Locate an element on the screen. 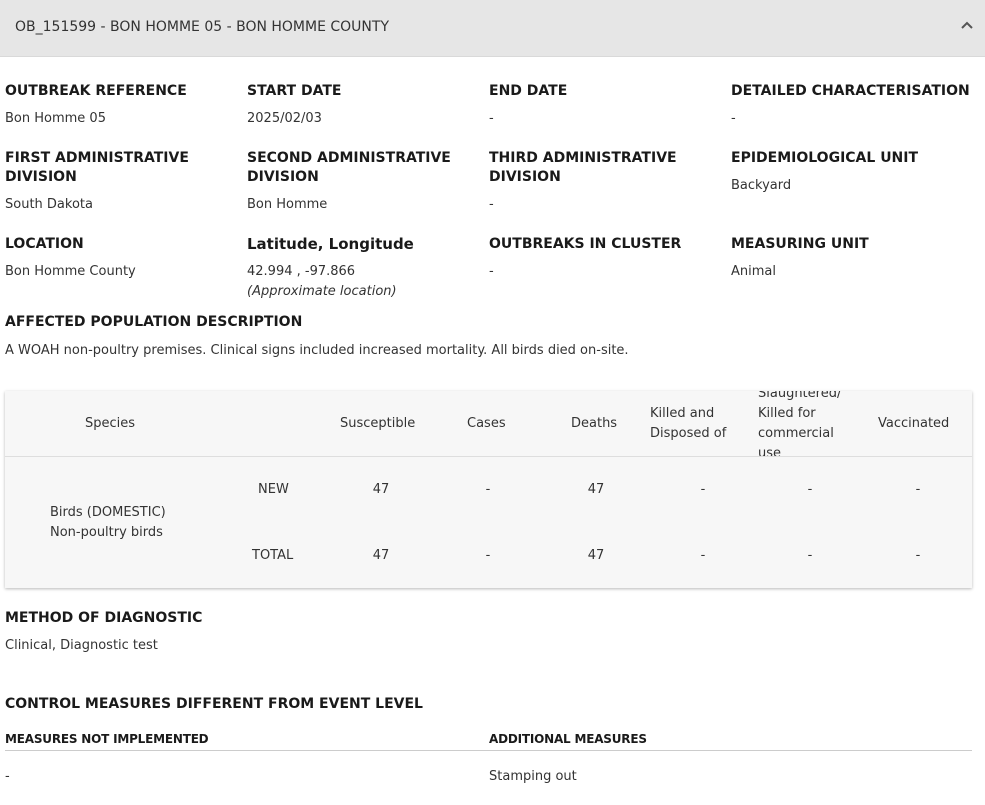 The height and width of the screenshot is (805, 985). first-admin-label-line1: FIRST ADMINISTRATIVE is located at coordinates (97, 158).